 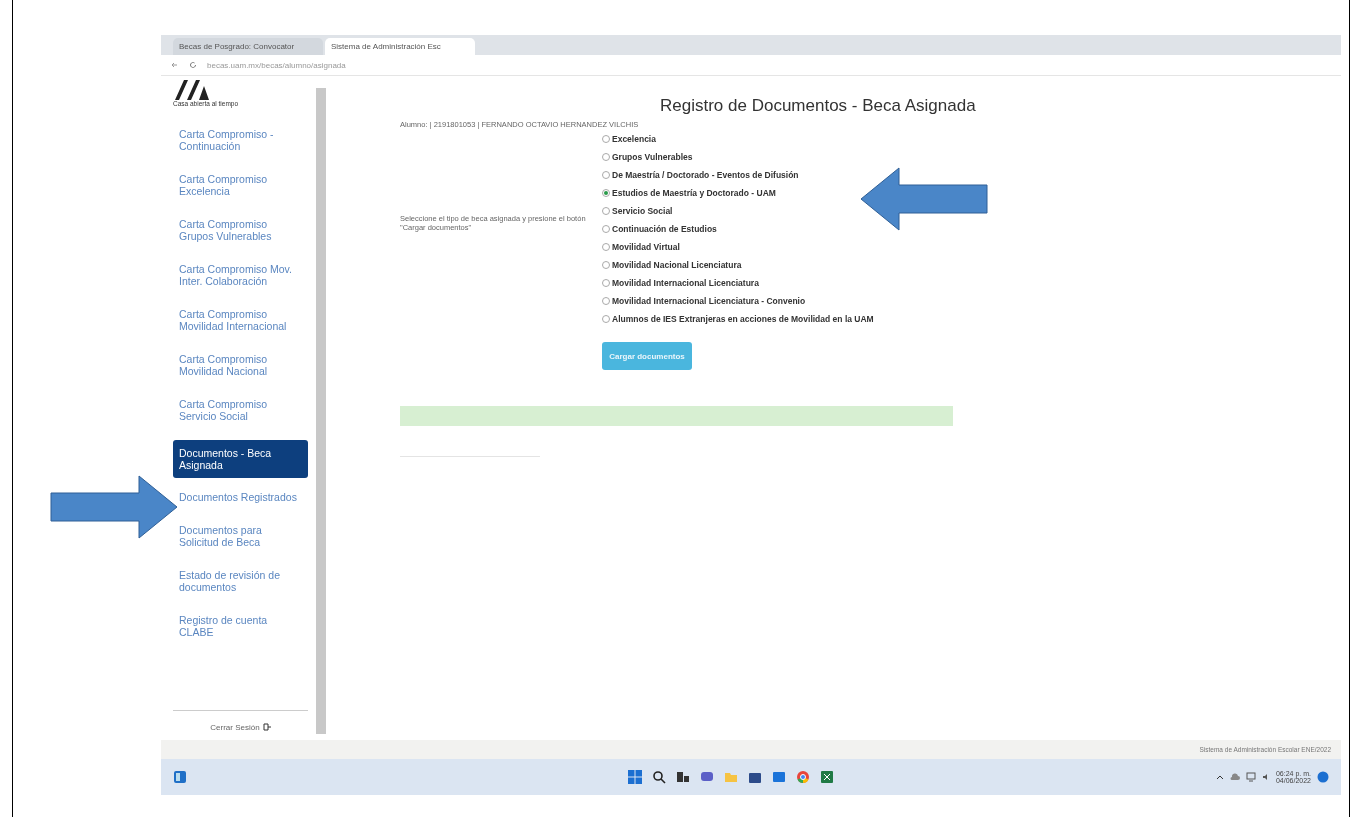 What do you see at coordinates (694, 193) in the screenshot?
I see `option-label: Estudios de Maestría y Doctorado - UAM` at bounding box center [694, 193].